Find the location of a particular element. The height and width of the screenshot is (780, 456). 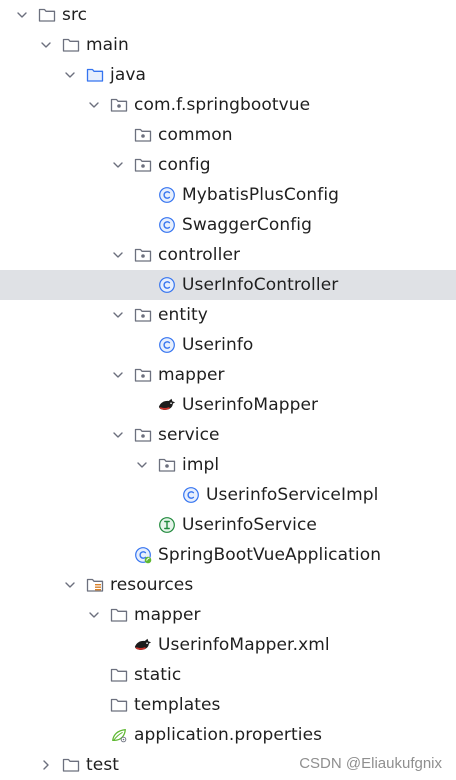

tree-row-common: common is located at coordinates (228, 135).